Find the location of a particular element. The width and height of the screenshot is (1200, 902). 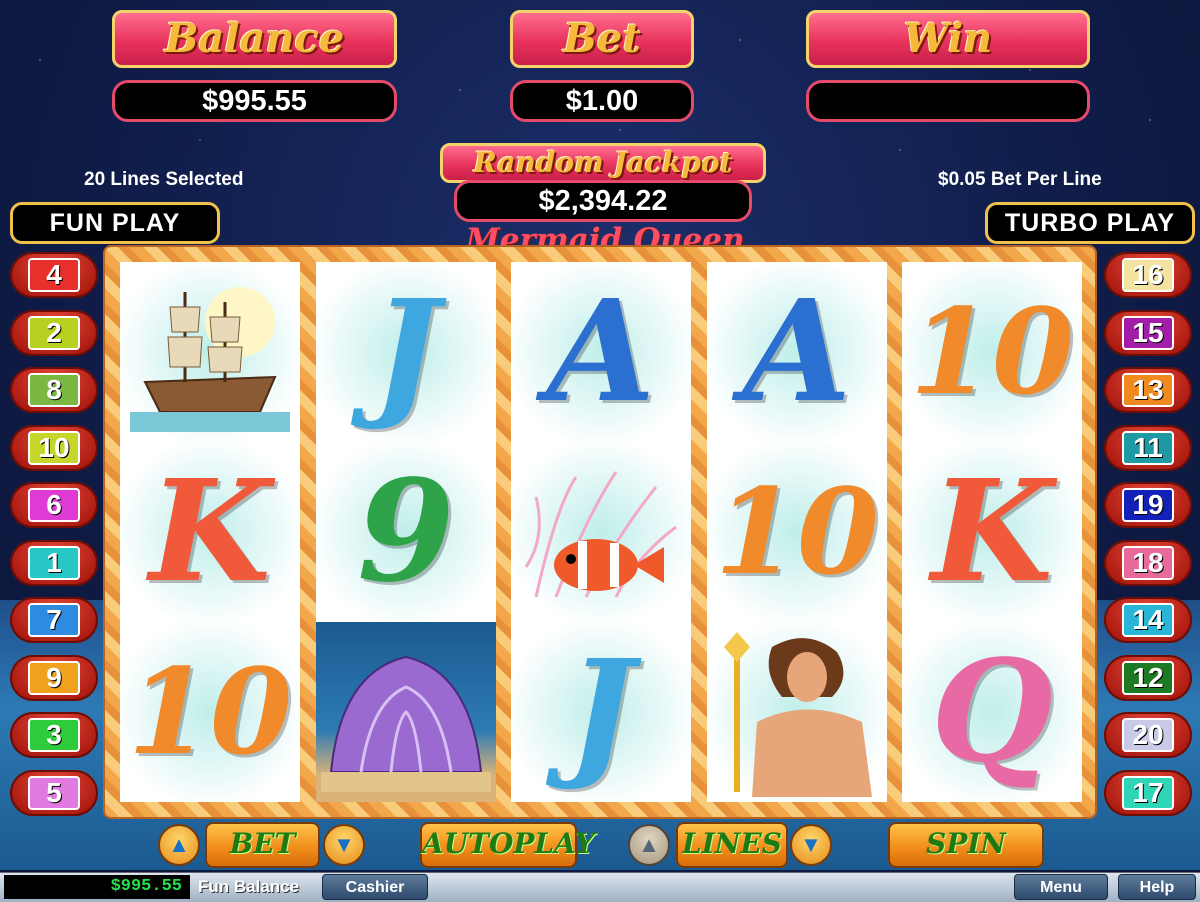

lines-selected-text: 20 Lines Selected is located at coordinates (164, 179).